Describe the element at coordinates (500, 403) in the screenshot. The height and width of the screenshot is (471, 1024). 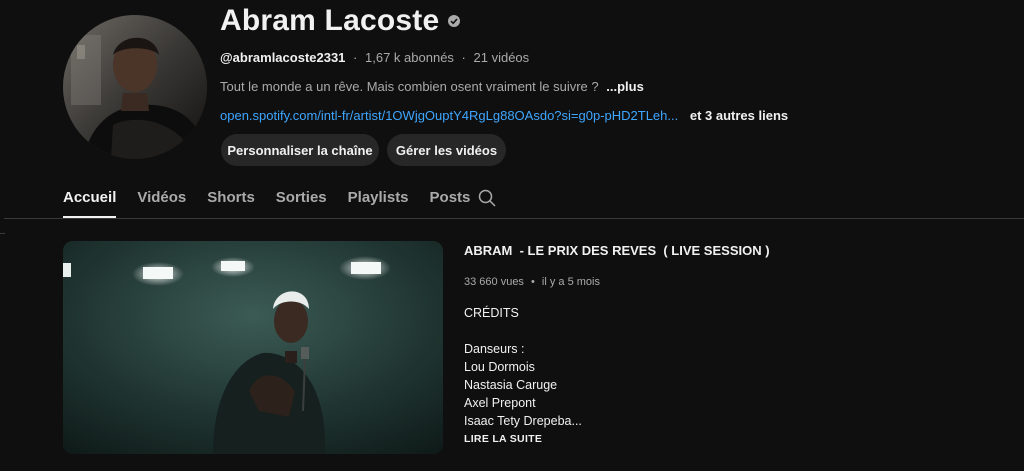
I see `video-description-line: Axel Prepont` at that location.